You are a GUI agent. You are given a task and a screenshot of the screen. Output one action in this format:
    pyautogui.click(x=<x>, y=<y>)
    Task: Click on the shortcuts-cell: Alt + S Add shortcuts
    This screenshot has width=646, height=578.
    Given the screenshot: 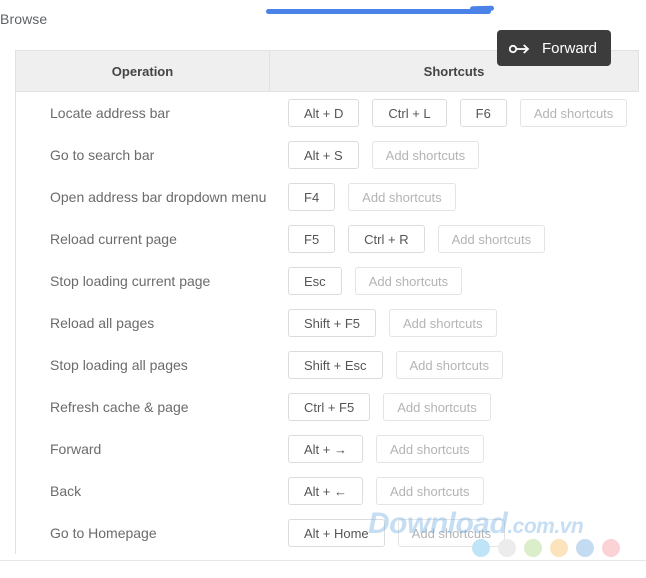 What is the action you would take?
    pyautogui.click(x=454, y=155)
    